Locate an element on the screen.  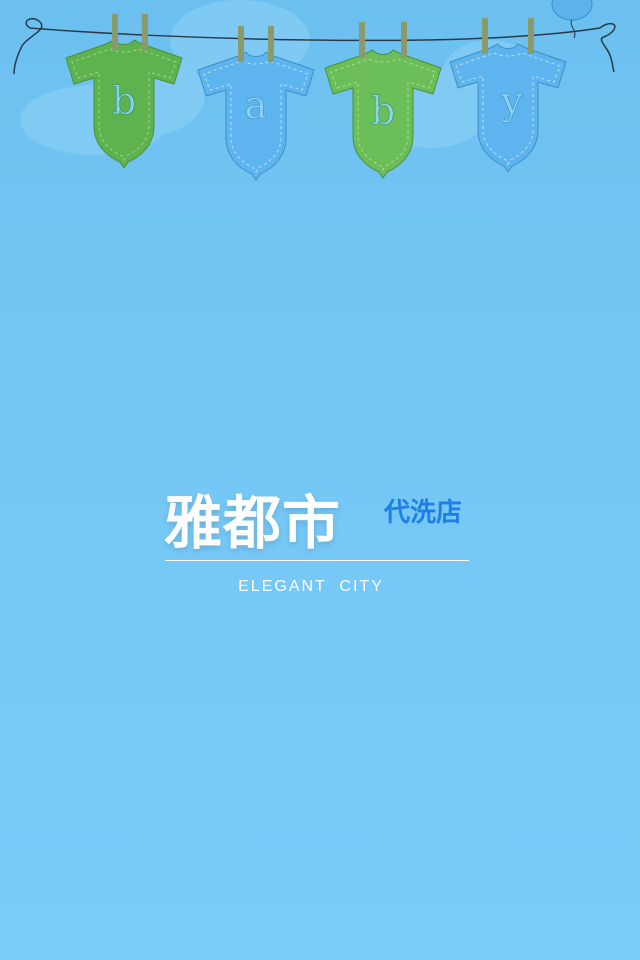
shirt-letter-b-second: b is located at coordinates (383, 111).